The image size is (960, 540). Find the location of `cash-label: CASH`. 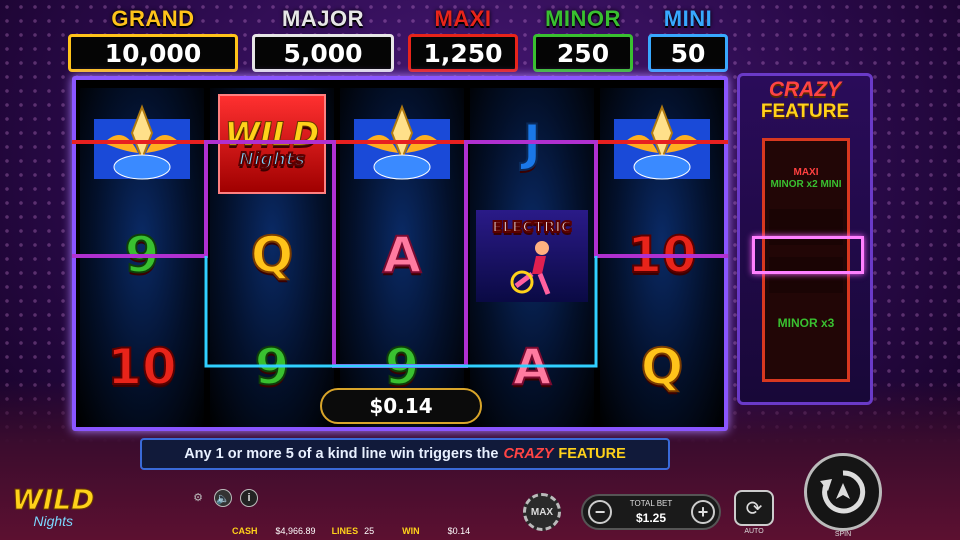

cash-label: CASH is located at coordinates (245, 531).